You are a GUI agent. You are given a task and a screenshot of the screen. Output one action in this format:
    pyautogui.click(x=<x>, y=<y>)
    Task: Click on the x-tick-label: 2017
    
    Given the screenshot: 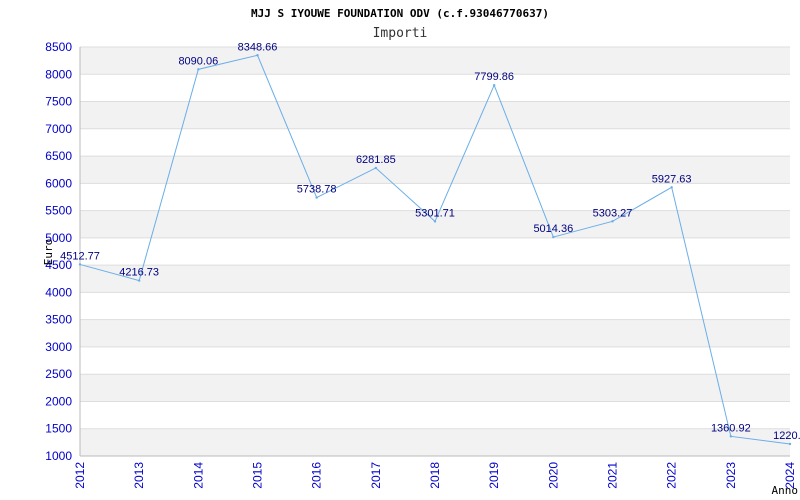 What is the action you would take?
    pyautogui.click(x=376, y=475)
    